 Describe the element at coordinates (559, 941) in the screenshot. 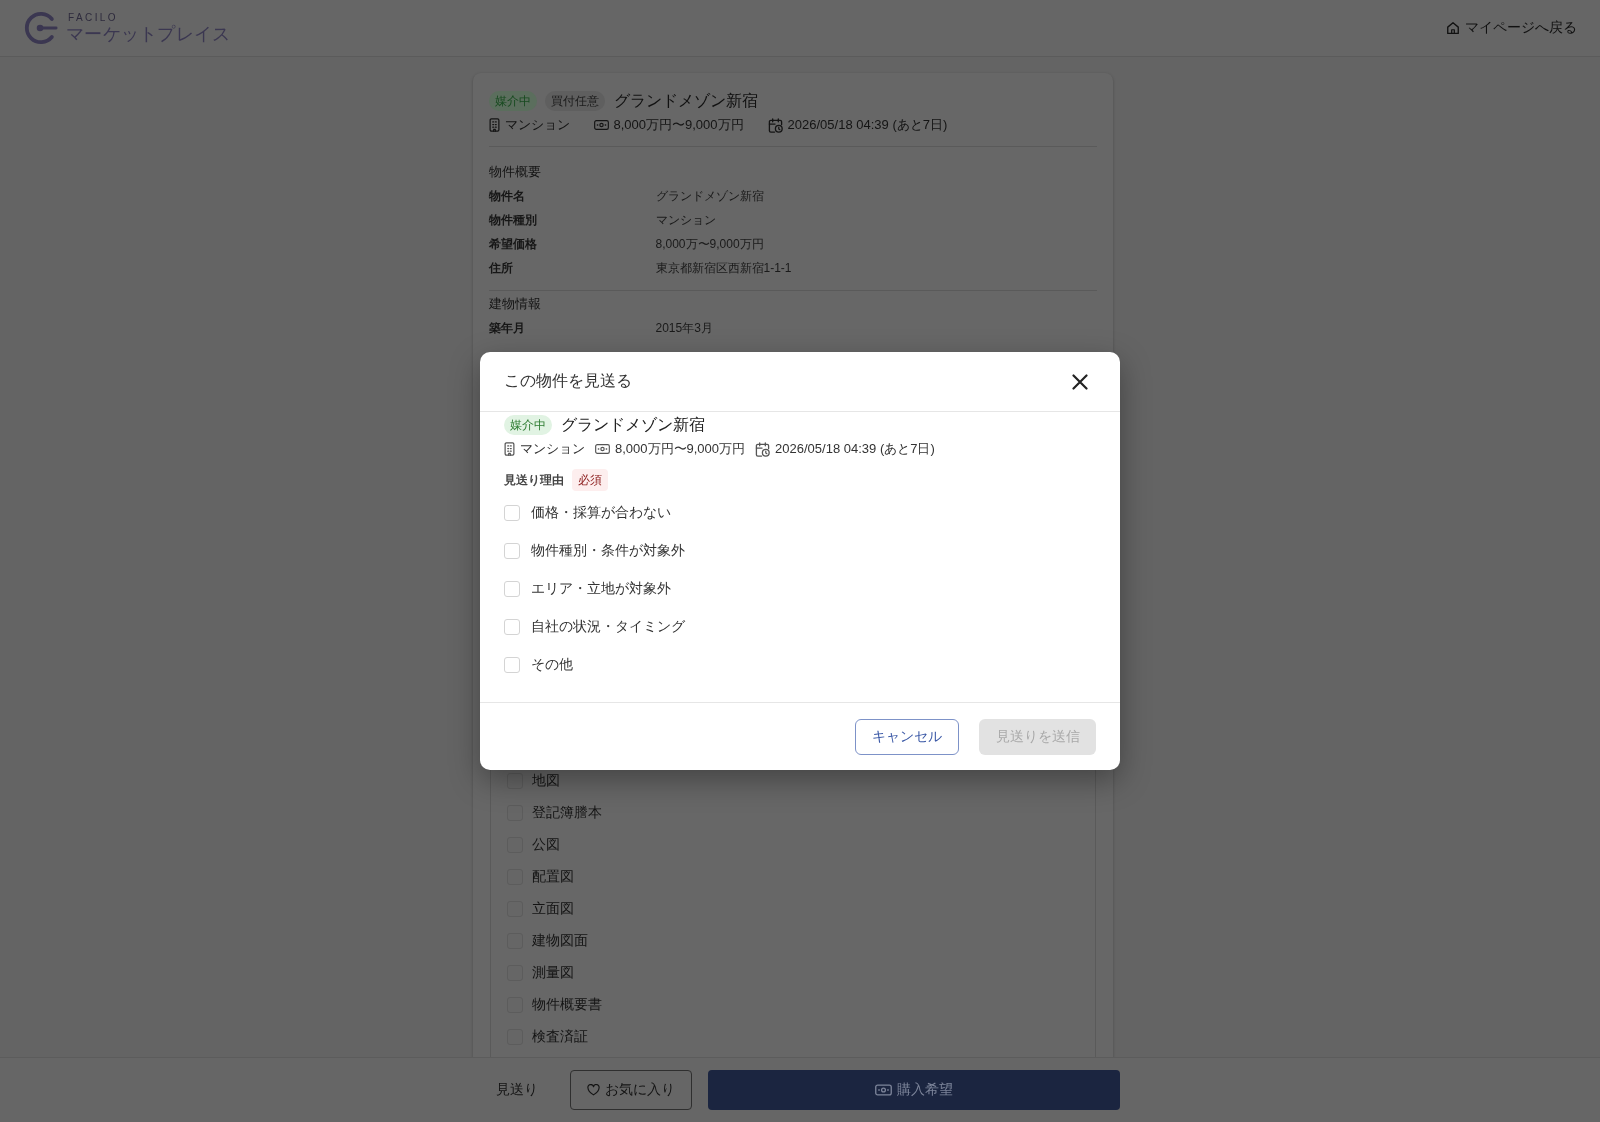

I see `document-label: 建物図面` at that location.